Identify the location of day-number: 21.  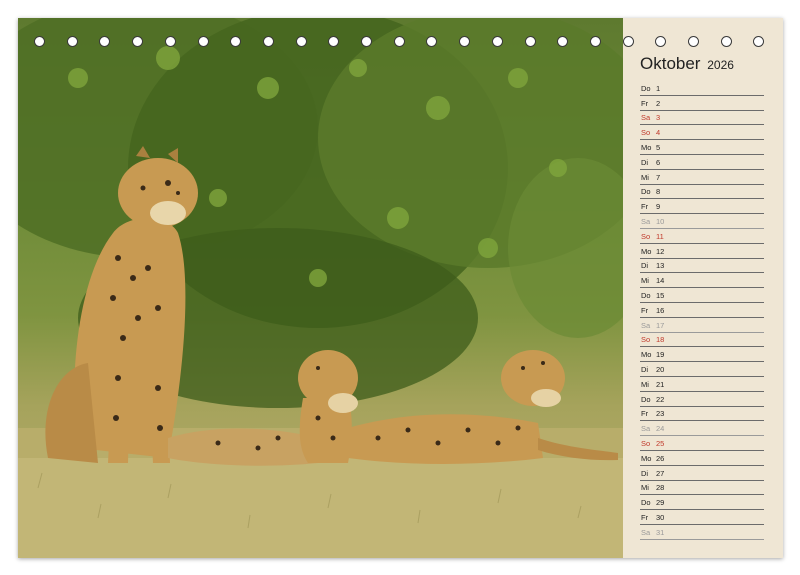
(660, 384).